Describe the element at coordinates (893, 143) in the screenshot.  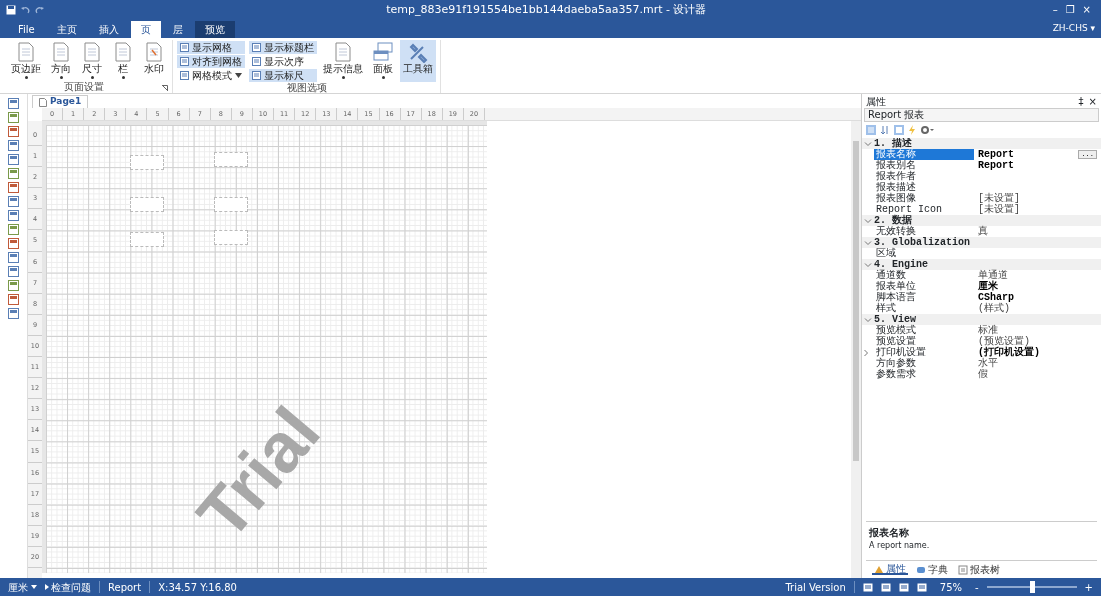
I see `category-title: 1. 描述` at that location.